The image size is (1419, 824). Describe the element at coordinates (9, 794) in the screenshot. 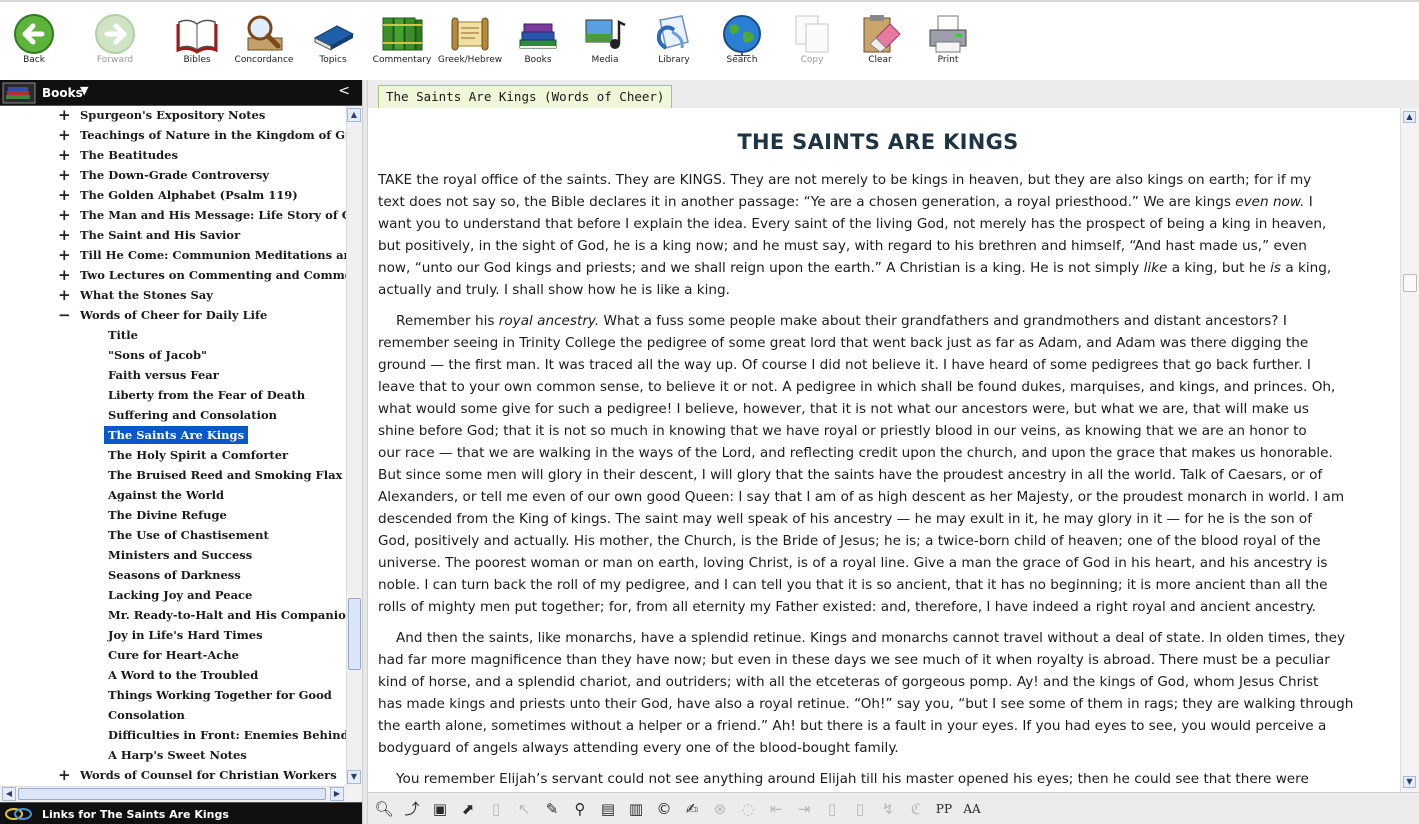

I see `scroll-left-icon: ◀` at that location.